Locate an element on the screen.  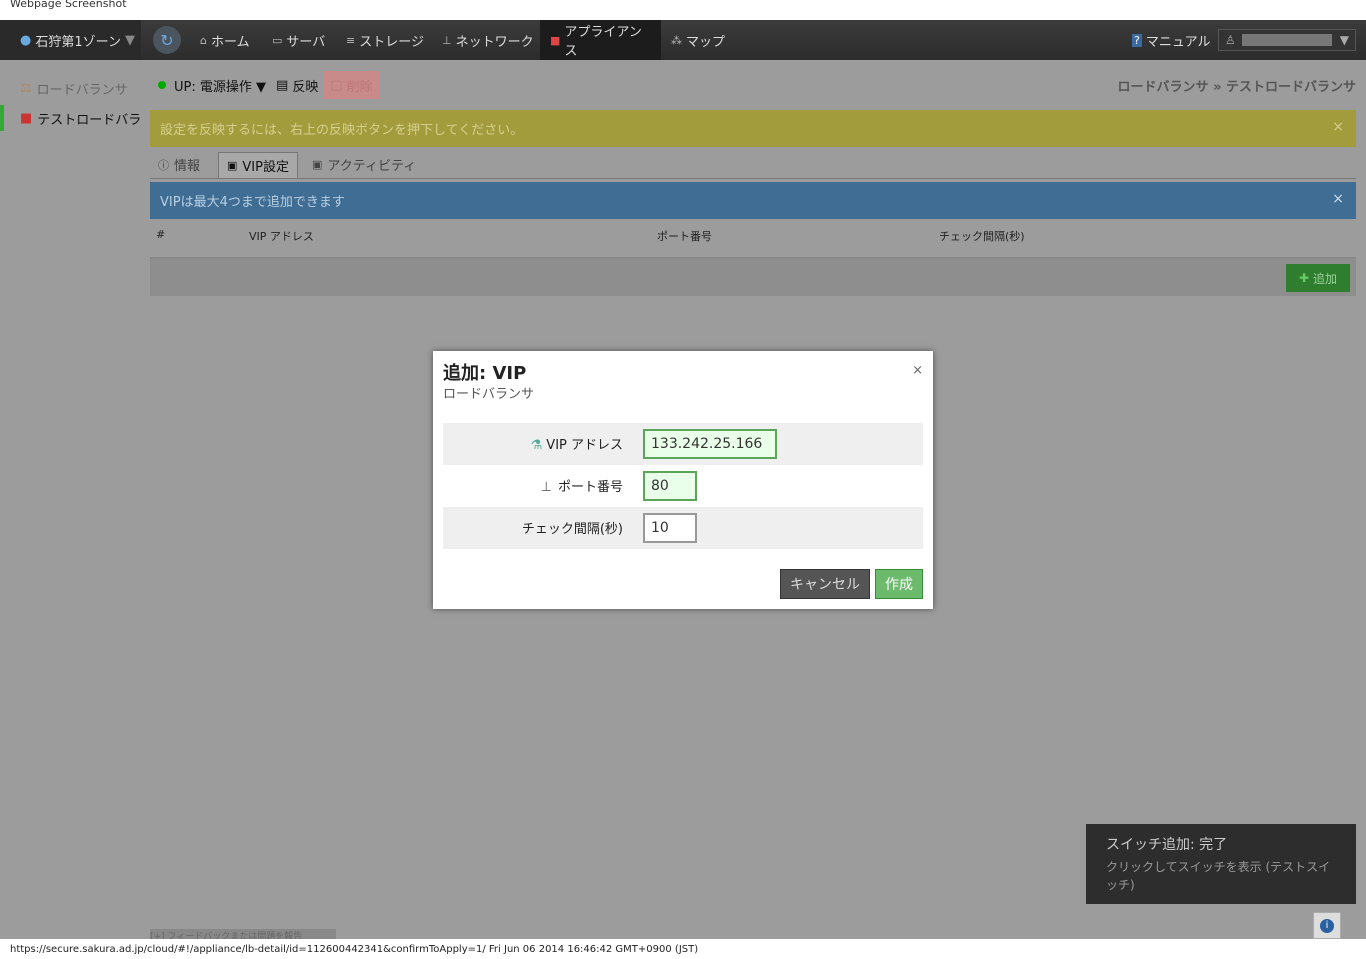
form-row-port: ⊥ ポート番号 80 is located at coordinates (683, 486).